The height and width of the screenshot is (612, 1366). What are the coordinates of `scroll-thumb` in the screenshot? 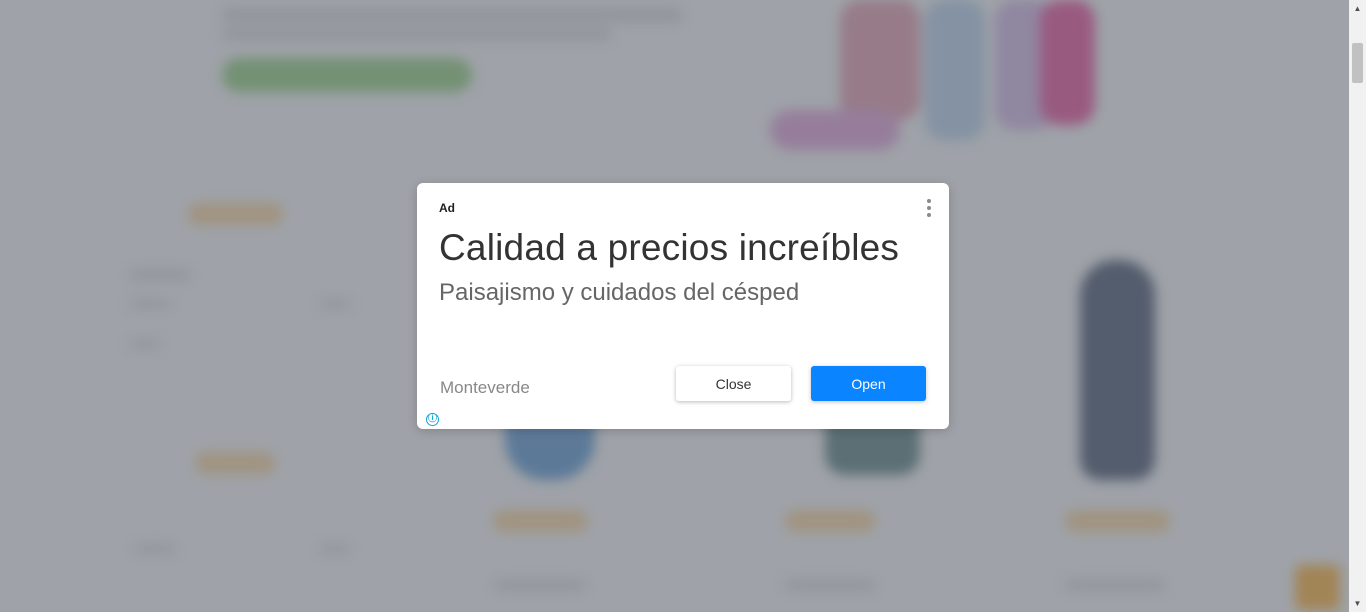 It's located at (1357, 63).